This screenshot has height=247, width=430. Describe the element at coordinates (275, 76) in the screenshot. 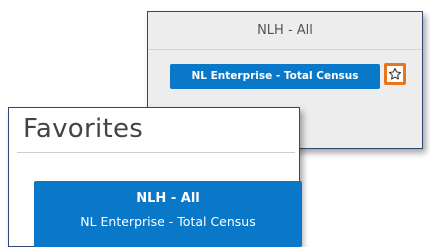

I see `report-button: NL Enterprise - Total Census` at that location.